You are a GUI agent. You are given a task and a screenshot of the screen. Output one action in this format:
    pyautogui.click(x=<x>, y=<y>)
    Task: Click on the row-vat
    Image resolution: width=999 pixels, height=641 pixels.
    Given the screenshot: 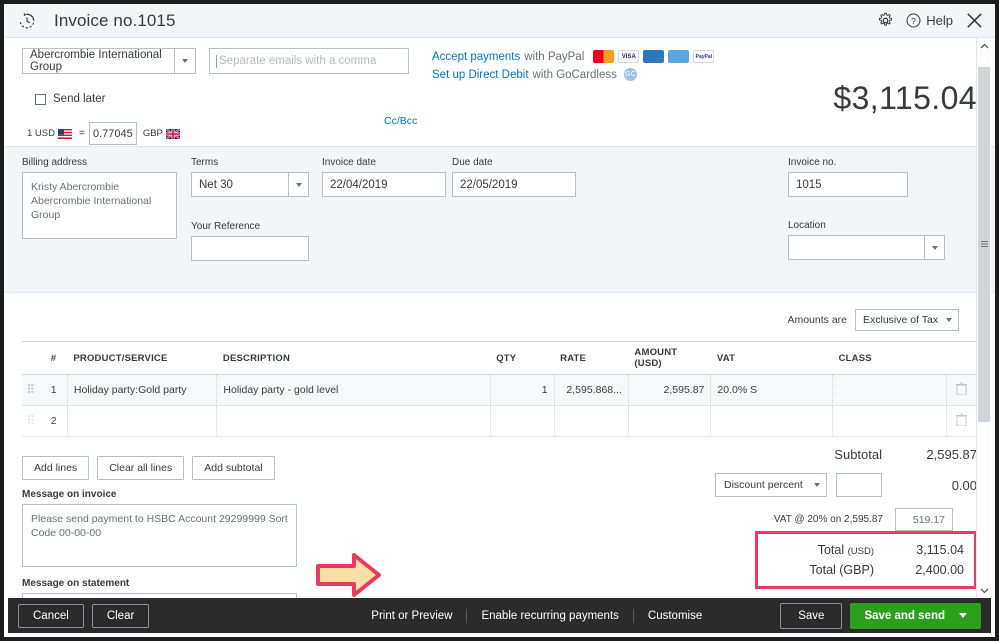 What is the action you would take?
    pyautogui.click(x=772, y=421)
    